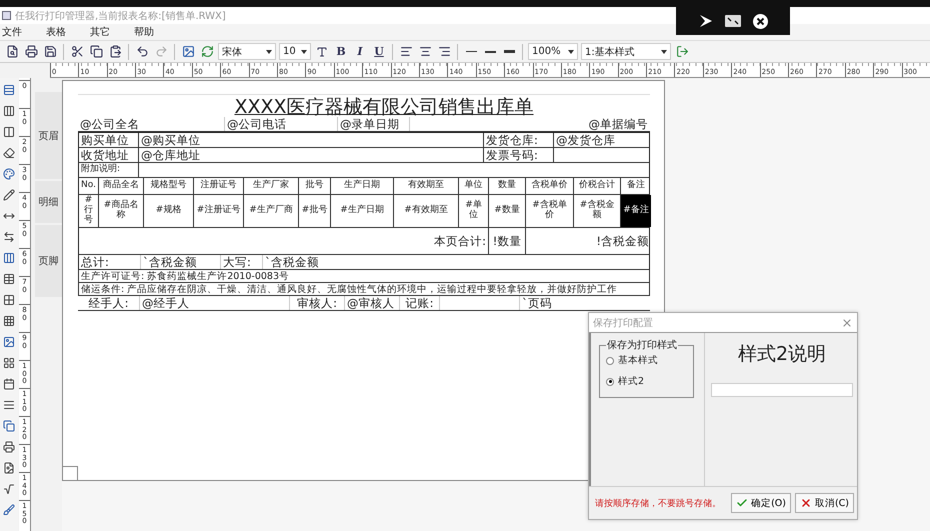 Image resolution: width=930 pixels, height=531 pixels. What do you see at coordinates (9, 384) in the screenshot?
I see `calendar-tool` at bounding box center [9, 384].